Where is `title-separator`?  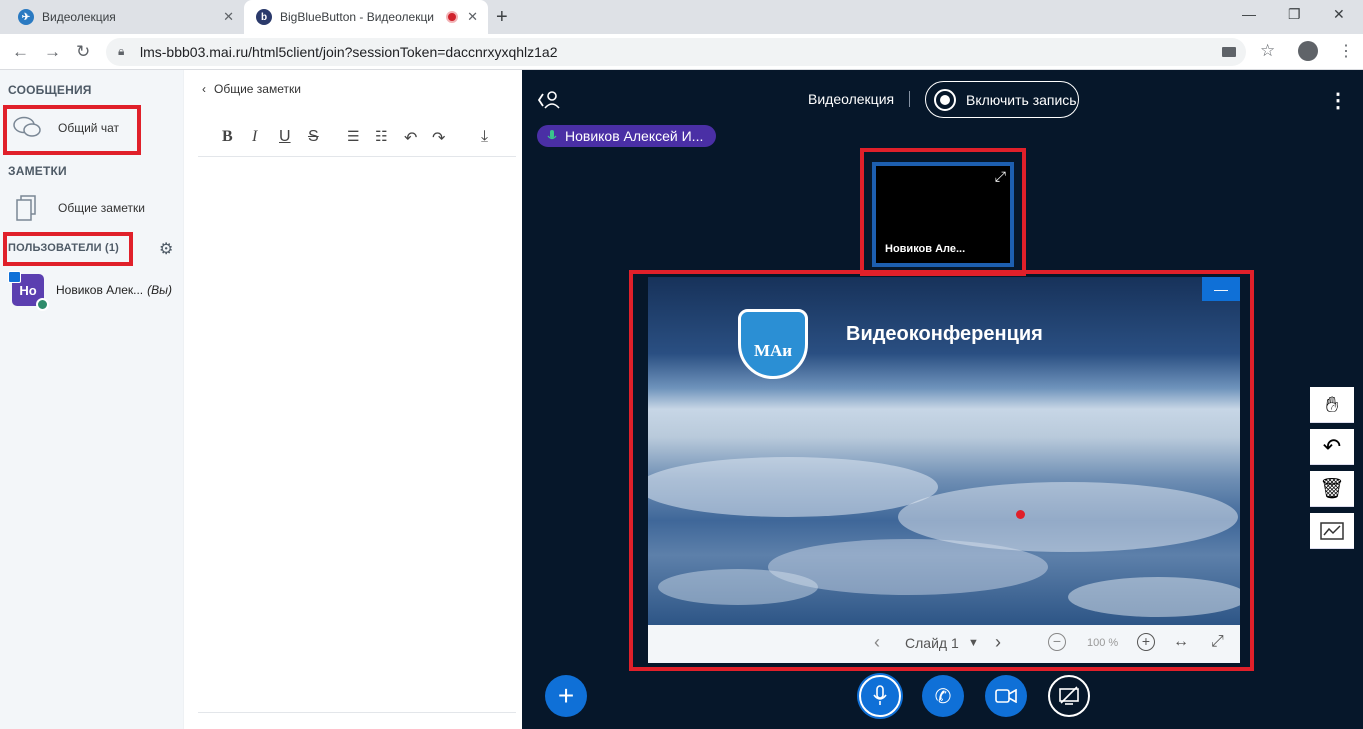
title-separator is located at coordinates (909, 99).